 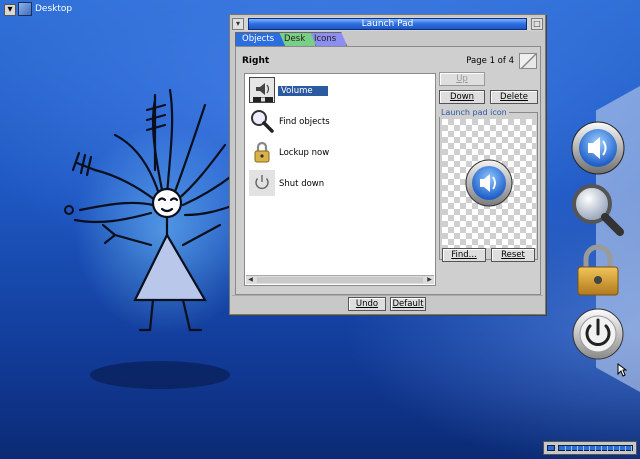 I want to click on item-label: Shut down, so click(x=302, y=184).